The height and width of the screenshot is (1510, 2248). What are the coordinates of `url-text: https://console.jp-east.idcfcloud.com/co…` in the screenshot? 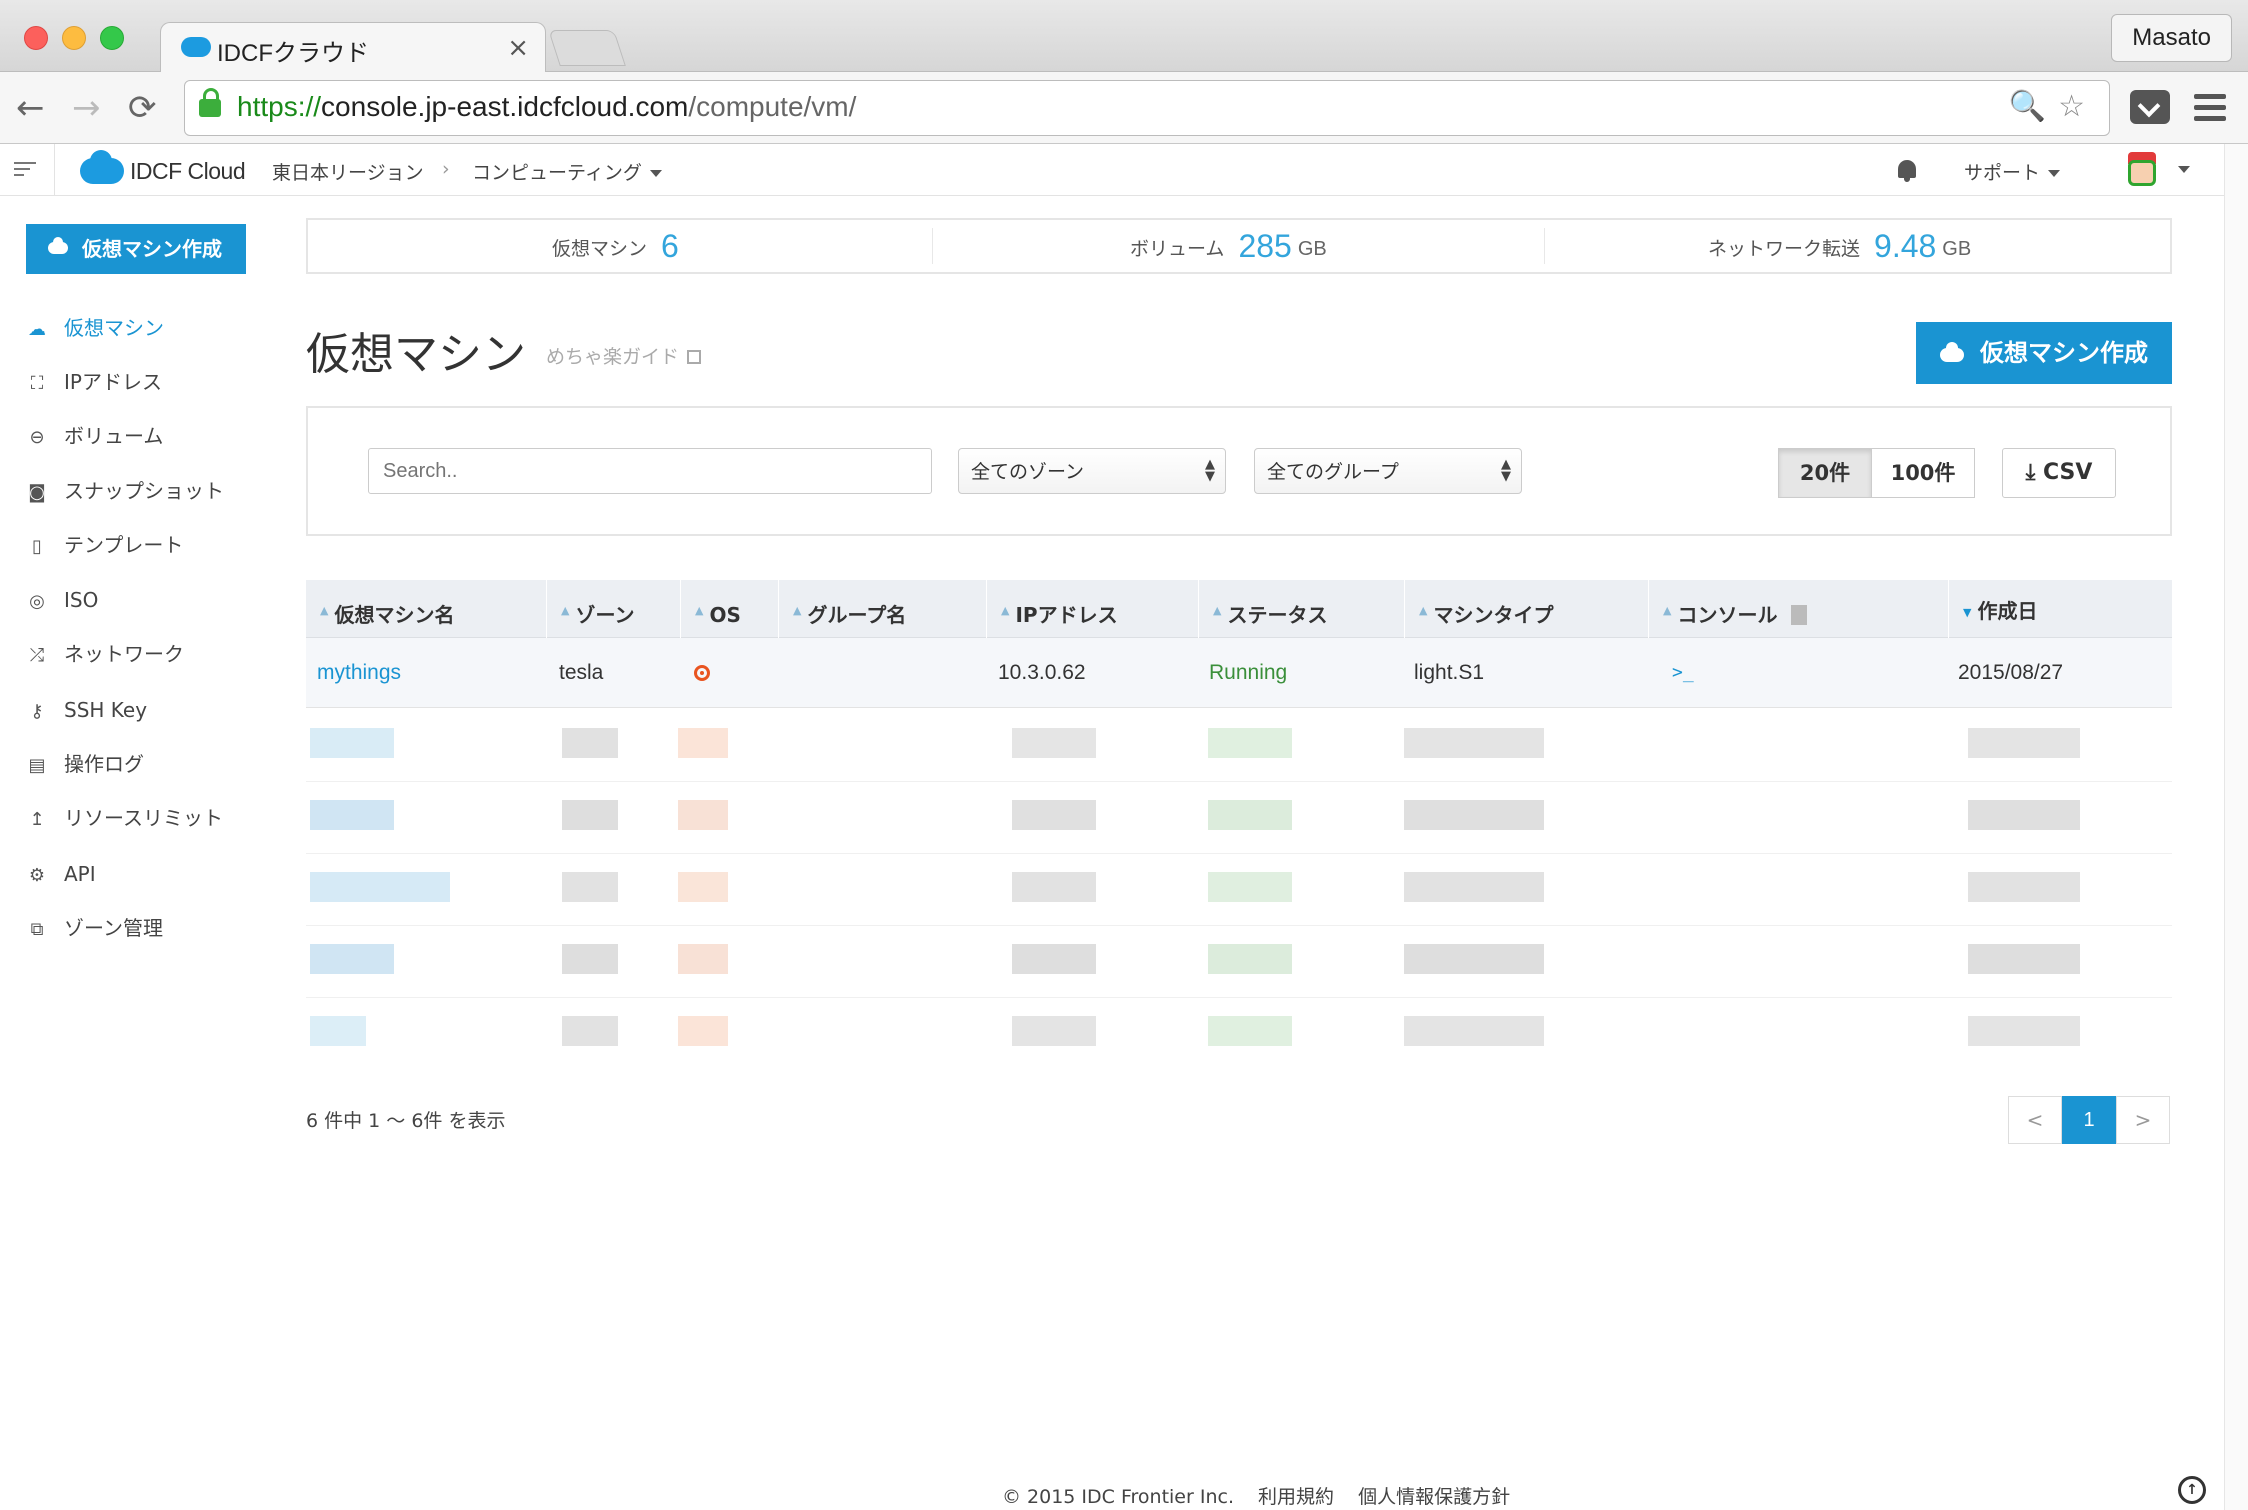 It's located at (546, 107).